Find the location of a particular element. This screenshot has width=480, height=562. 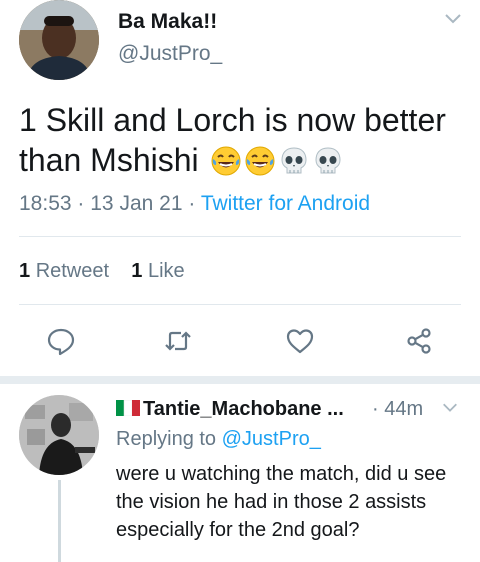

like-stat: 1 Like is located at coordinates (157, 271).